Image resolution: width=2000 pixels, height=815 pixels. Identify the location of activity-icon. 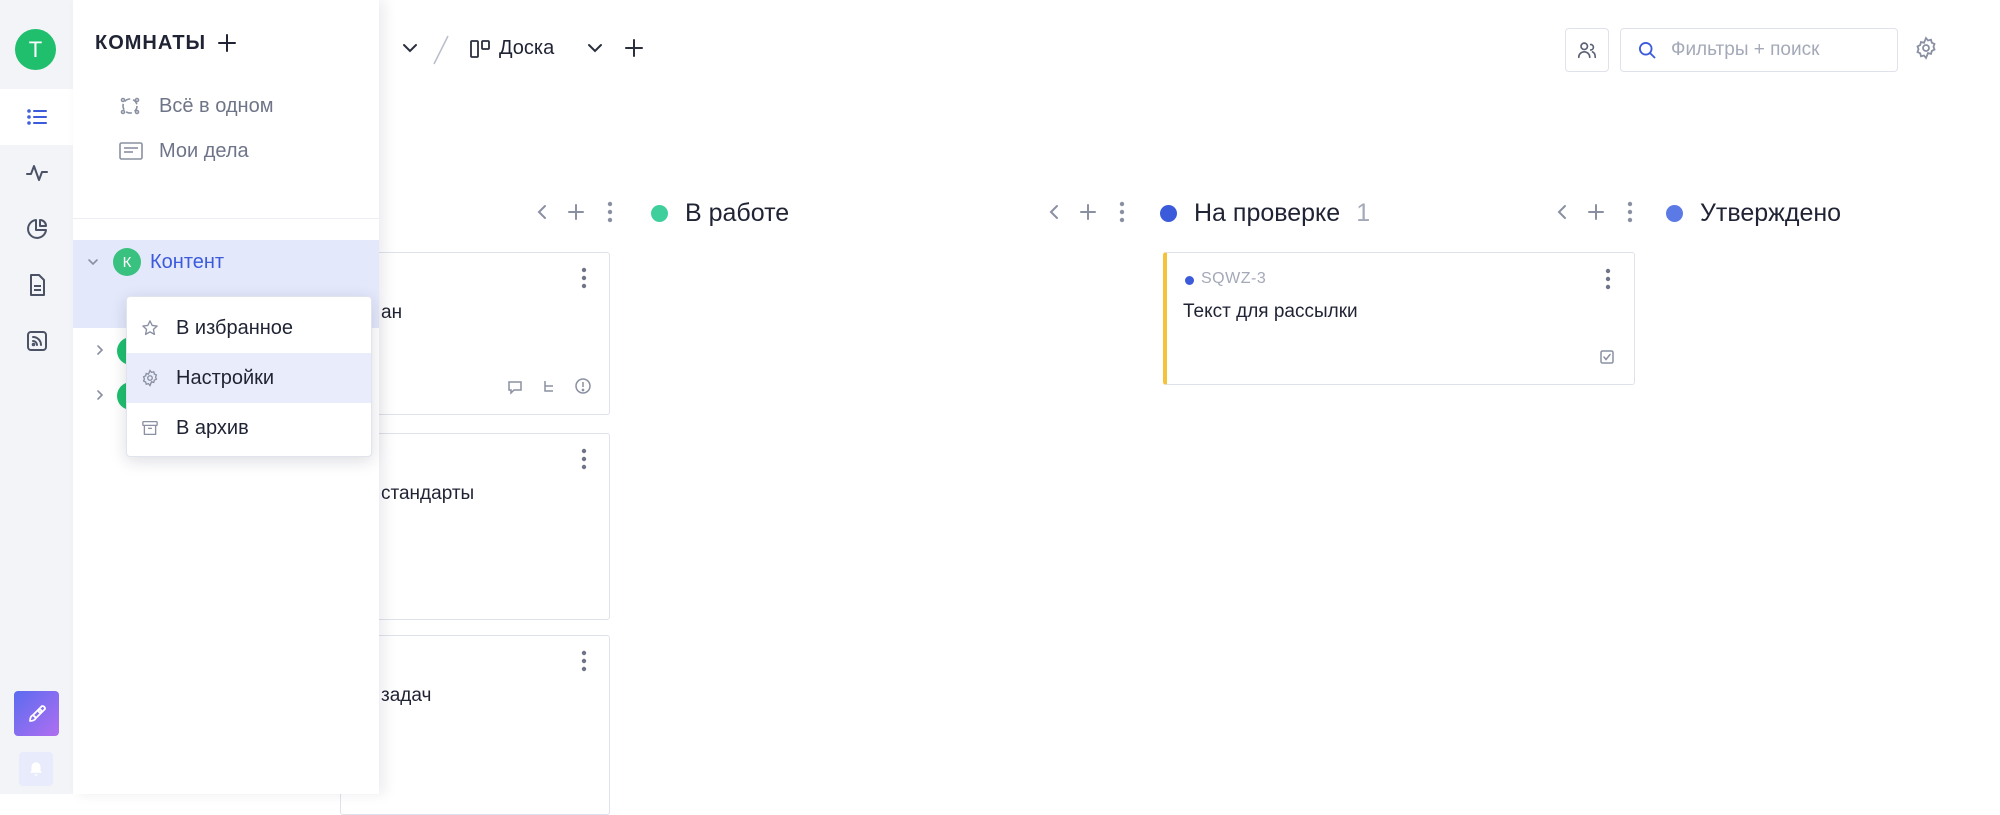
(36, 173).